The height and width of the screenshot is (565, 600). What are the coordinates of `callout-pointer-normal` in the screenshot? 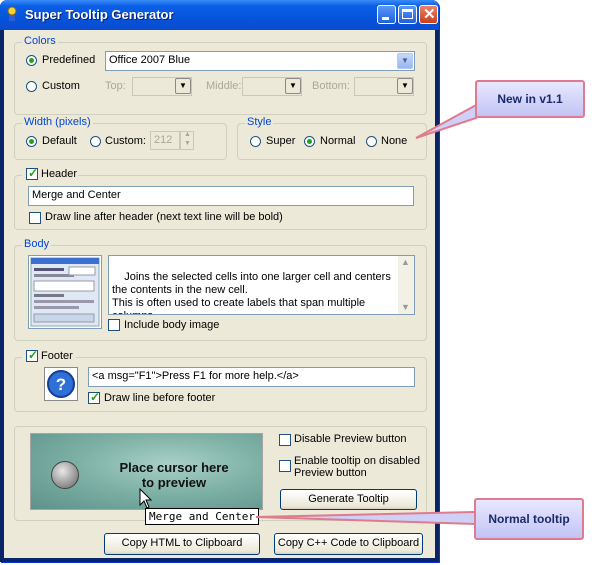 It's located at (365, 518).